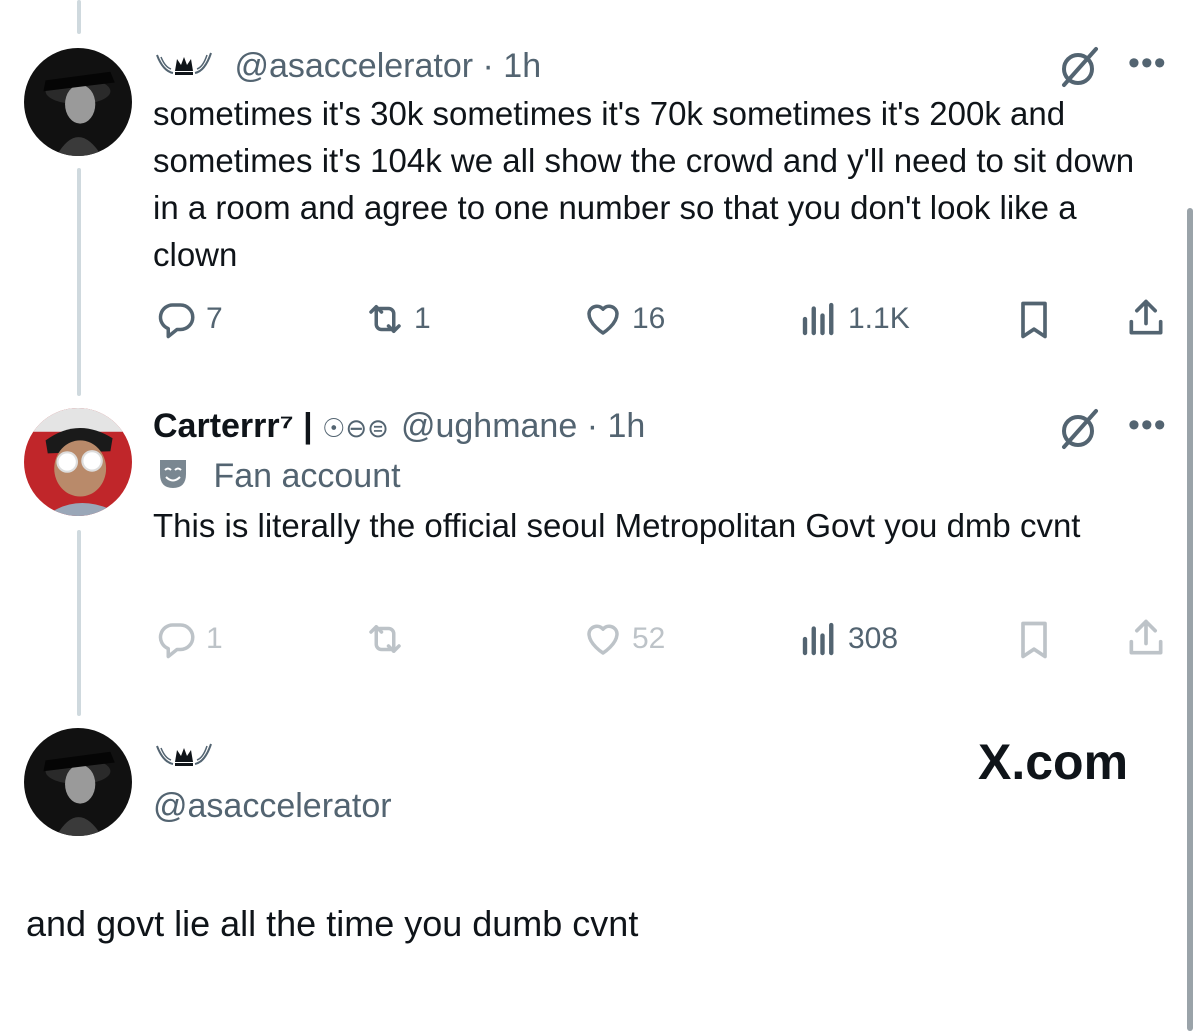  I want to click on views-count: 308, so click(873, 638).